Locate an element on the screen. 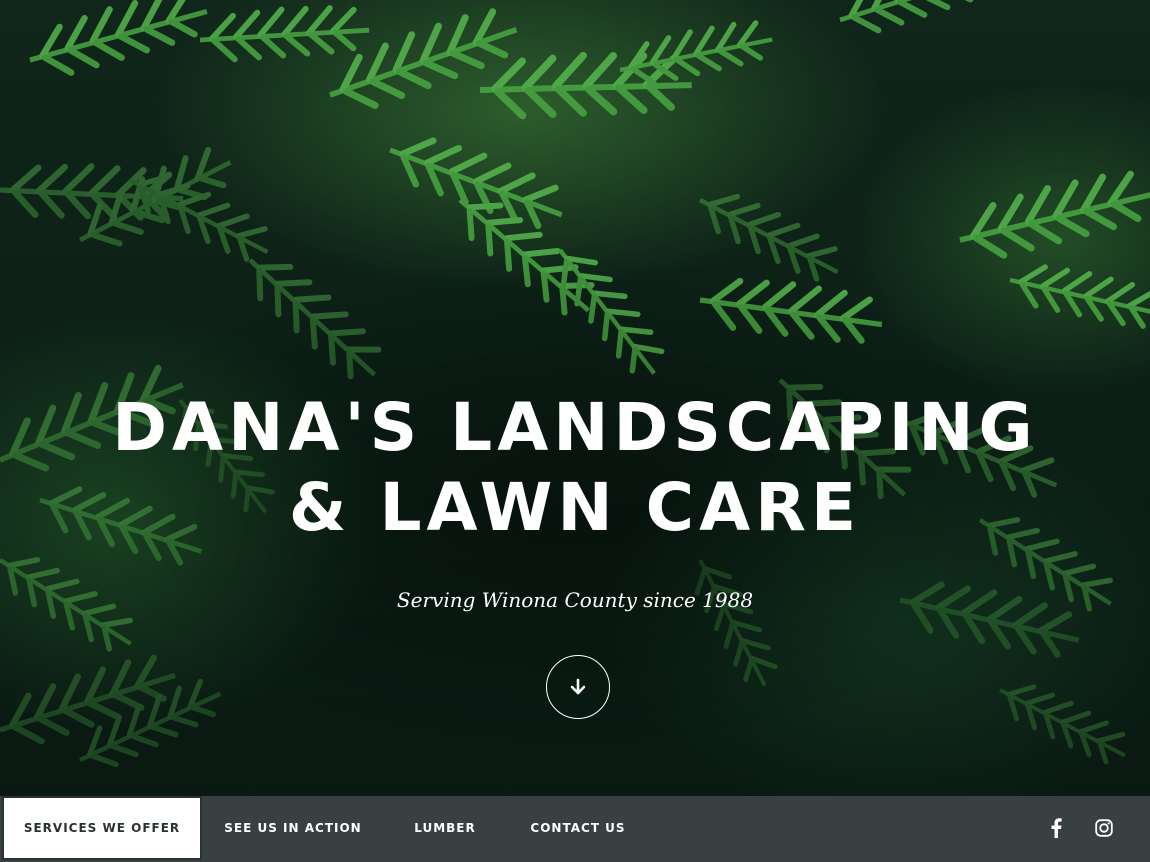  nav-item-services-we-offer: SERVICES WE OFFER is located at coordinates (102, 828).